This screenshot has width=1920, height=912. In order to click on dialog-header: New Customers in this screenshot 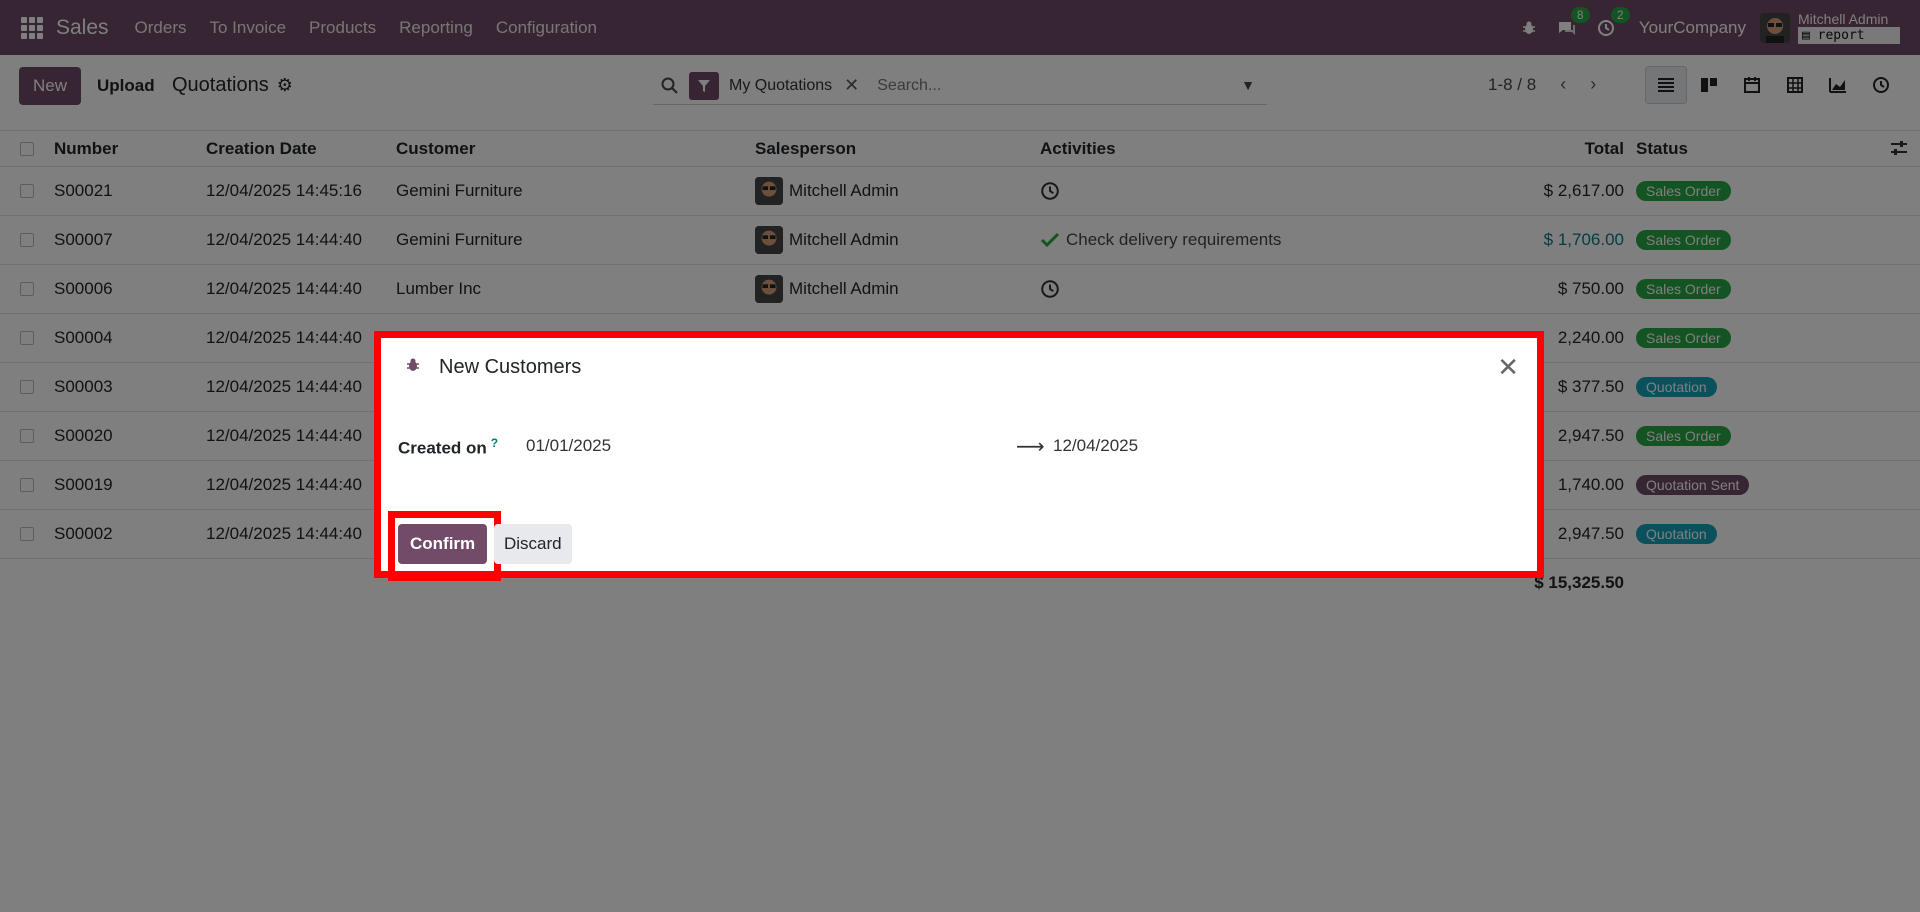, I will do `click(493, 367)`.